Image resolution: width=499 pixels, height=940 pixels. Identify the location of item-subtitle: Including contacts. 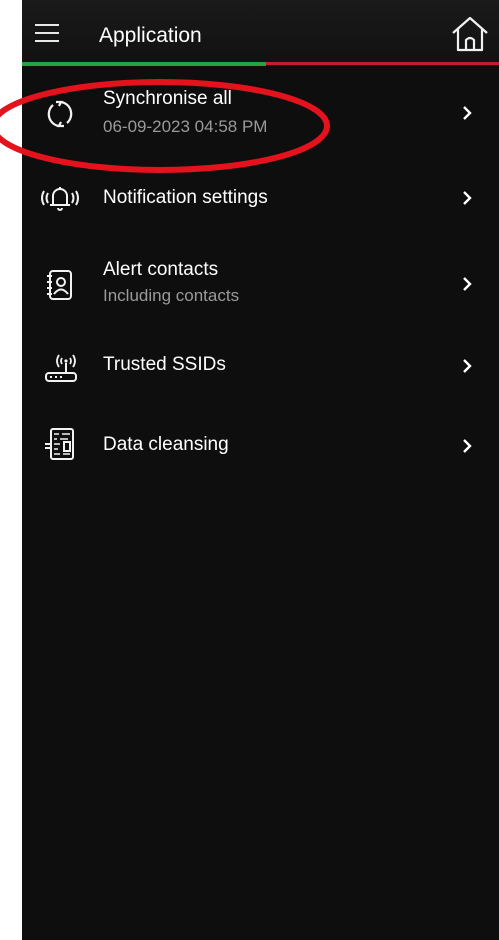
(171, 295).